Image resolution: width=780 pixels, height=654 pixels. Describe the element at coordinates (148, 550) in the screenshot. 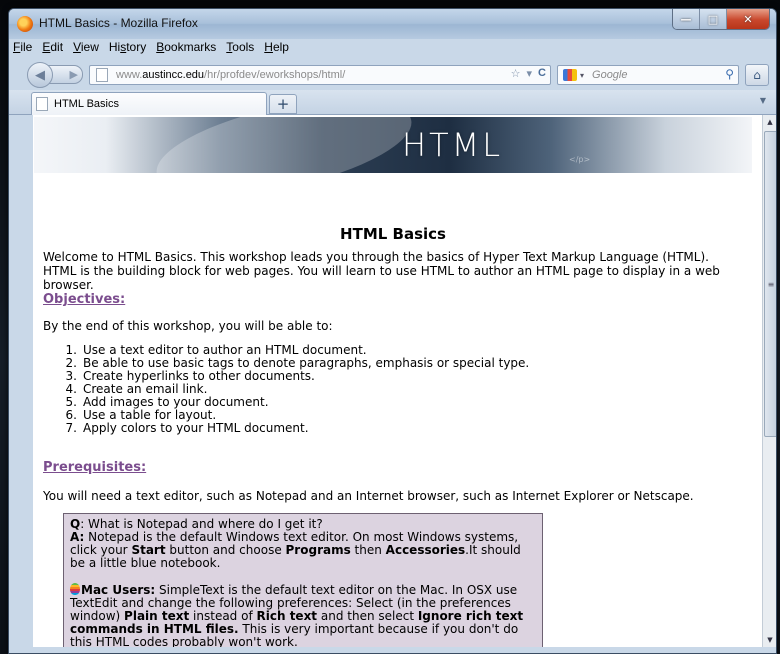

I see `start-term: Start` at that location.